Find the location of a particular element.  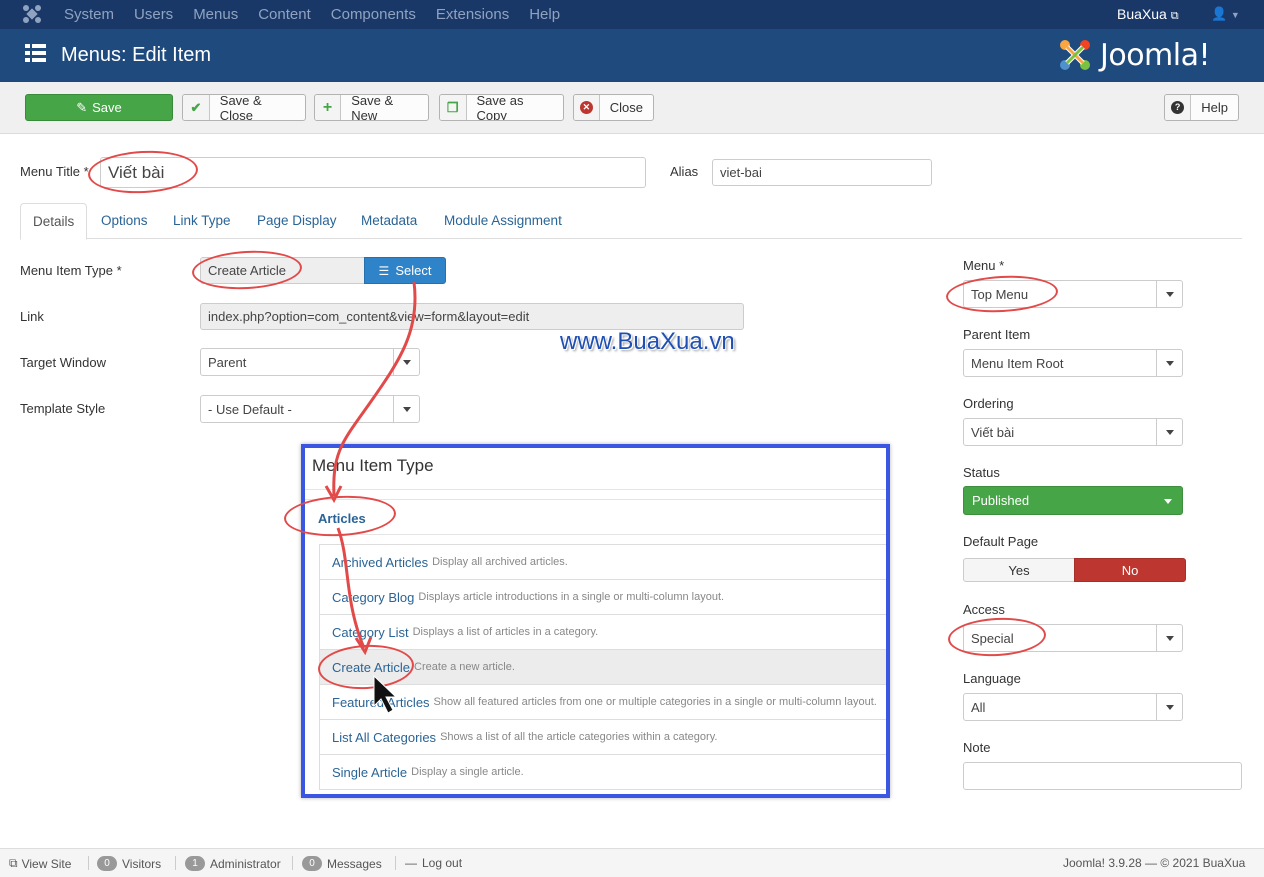

alias-input: viet-bai is located at coordinates (822, 172).